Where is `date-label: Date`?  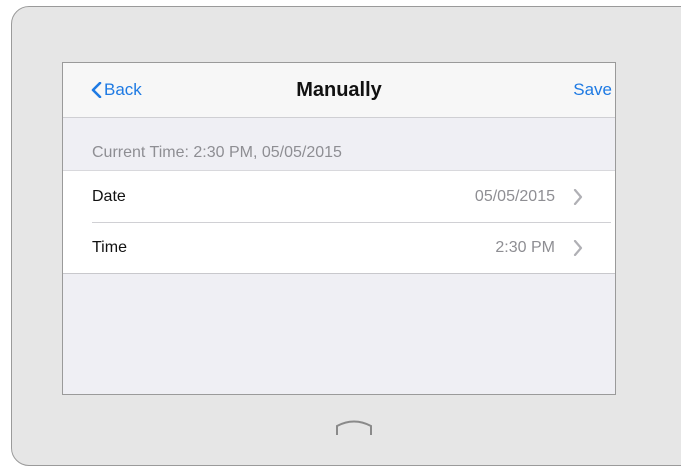
date-label: Date is located at coordinates (109, 196).